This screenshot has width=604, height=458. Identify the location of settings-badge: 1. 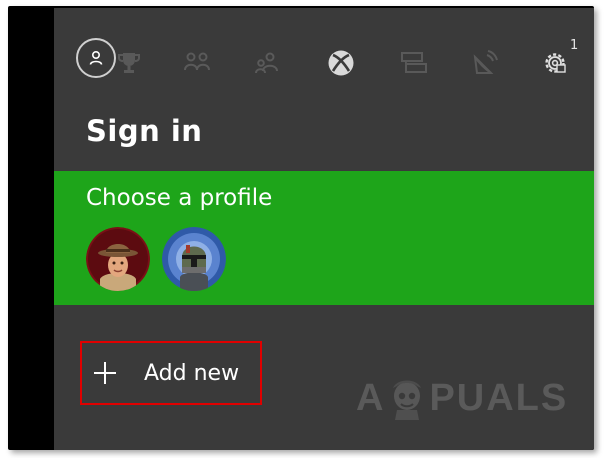
(574, 45).